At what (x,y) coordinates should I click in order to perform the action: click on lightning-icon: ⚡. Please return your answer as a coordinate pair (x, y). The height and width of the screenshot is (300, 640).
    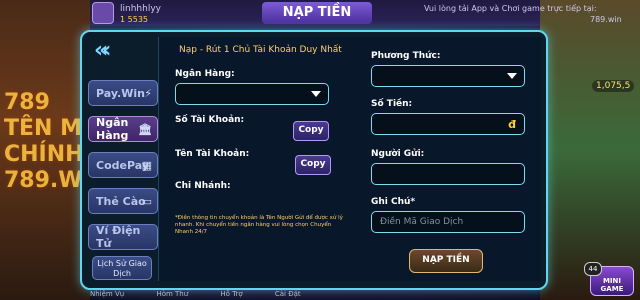
    Looking at the image, I should click on (148, 93).